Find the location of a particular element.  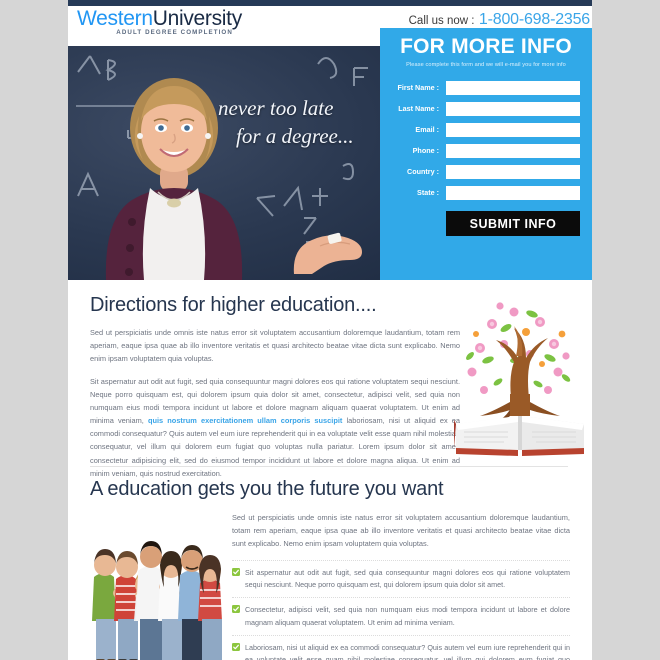

input-email is located at coordinates (513, 130).